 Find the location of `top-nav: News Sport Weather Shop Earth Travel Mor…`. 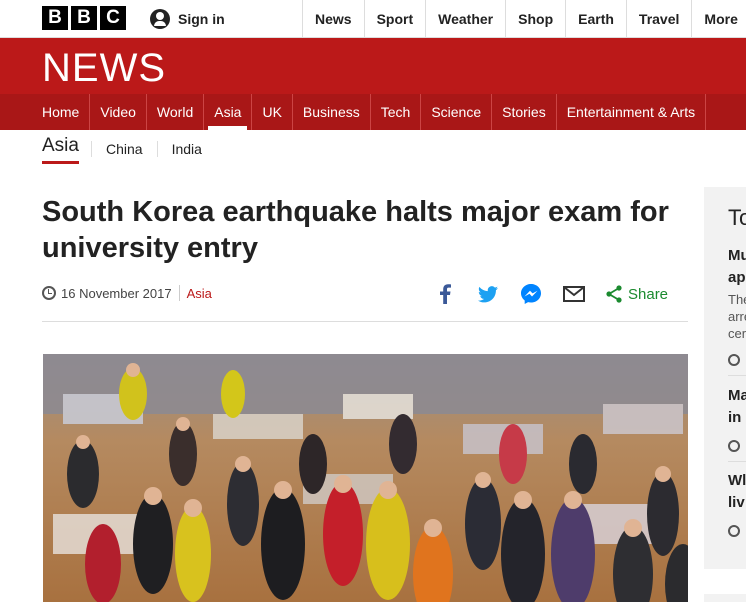

top-nav: News Sport Weather Shop Earth Travel Mor… is located at coordinates (524, 19).